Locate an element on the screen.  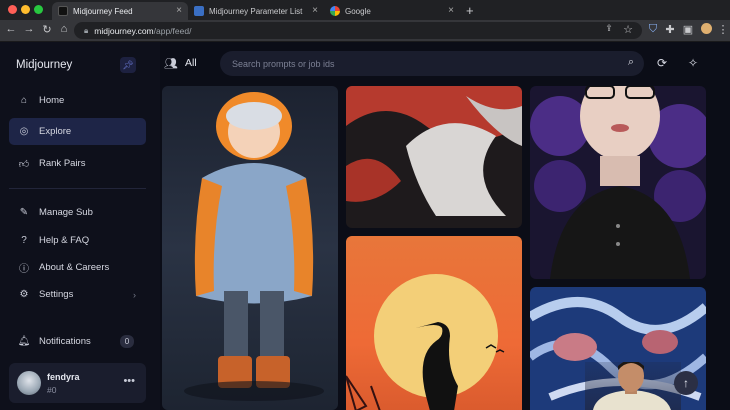
google-favicon-icon is located at coordinates (335, 11).